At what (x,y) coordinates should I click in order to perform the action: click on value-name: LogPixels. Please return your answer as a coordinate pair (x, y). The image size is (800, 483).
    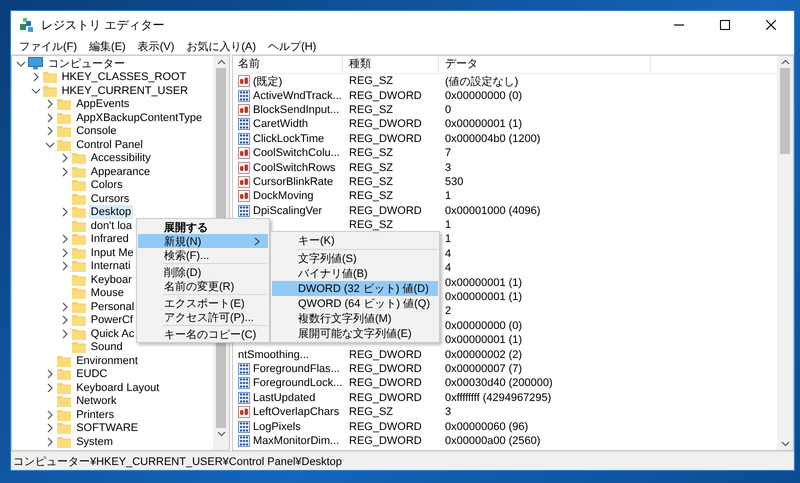
    Looking at the image, I should click on (277, 426).